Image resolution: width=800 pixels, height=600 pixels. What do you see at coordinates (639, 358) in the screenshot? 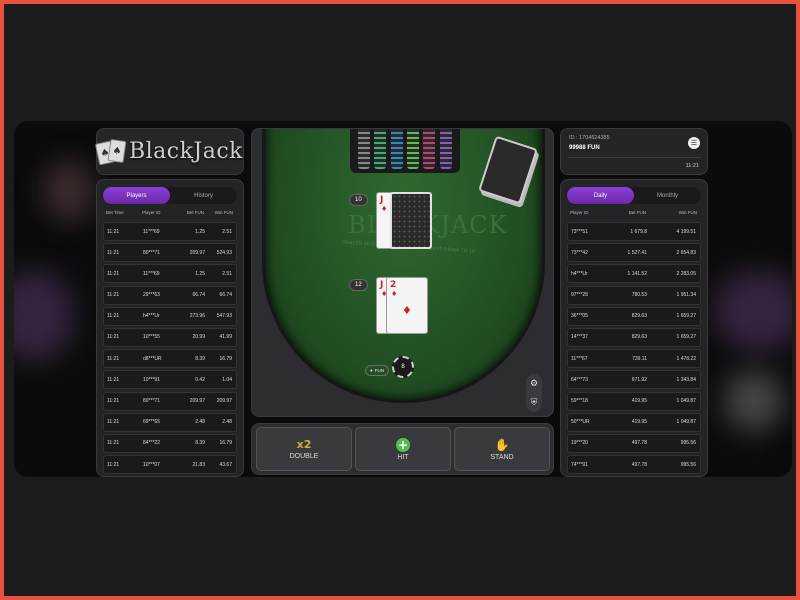
I see `table-cell: 739.11` at bounding box center [639, 358].